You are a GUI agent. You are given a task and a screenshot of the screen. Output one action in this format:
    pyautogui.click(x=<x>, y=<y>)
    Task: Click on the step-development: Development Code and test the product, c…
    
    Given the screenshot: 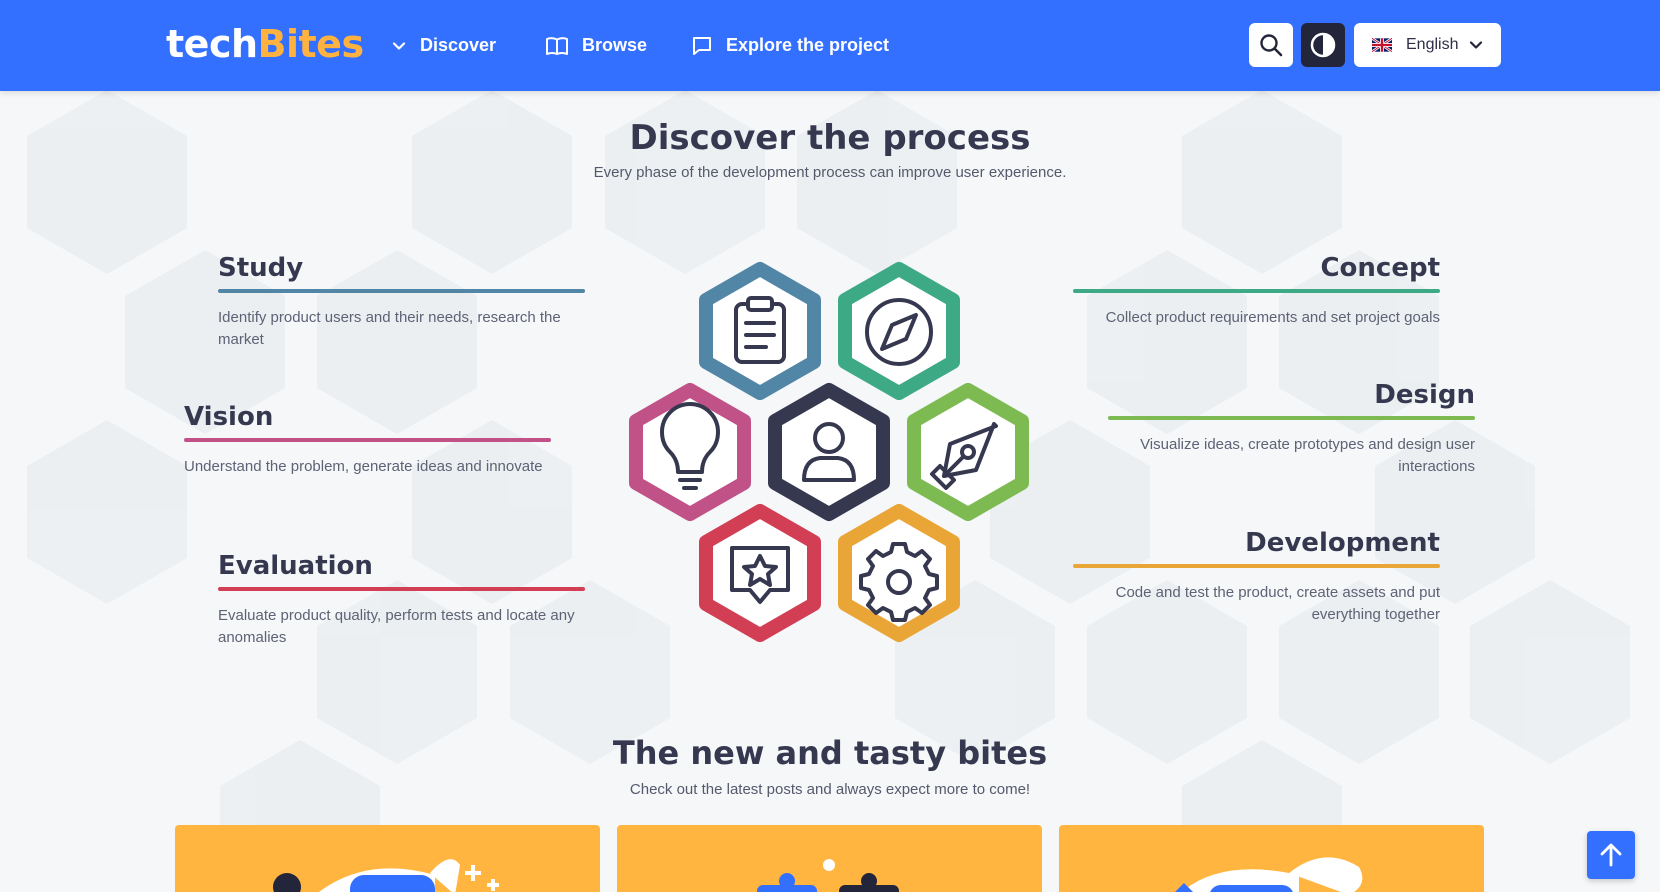 What is the action you would take?
    pyautogui.click(x=1256, y=577)
    